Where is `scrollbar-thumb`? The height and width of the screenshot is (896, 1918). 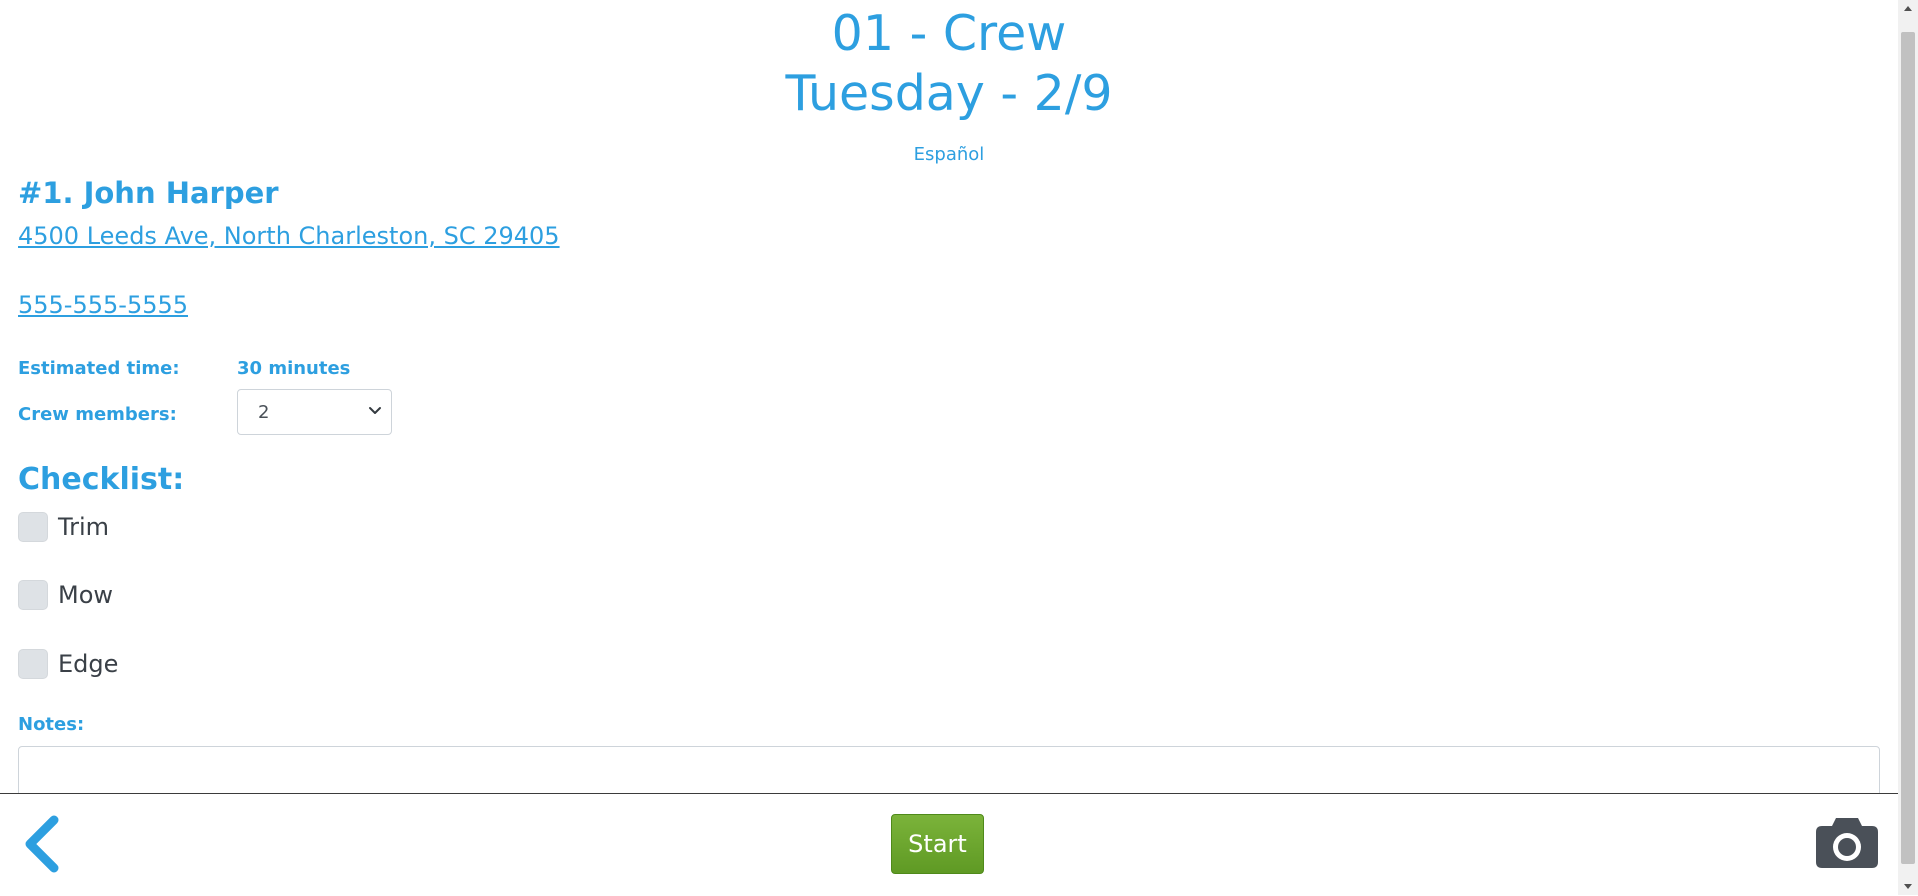
scrollbar-thumb is located at coordinates (1908, 448).